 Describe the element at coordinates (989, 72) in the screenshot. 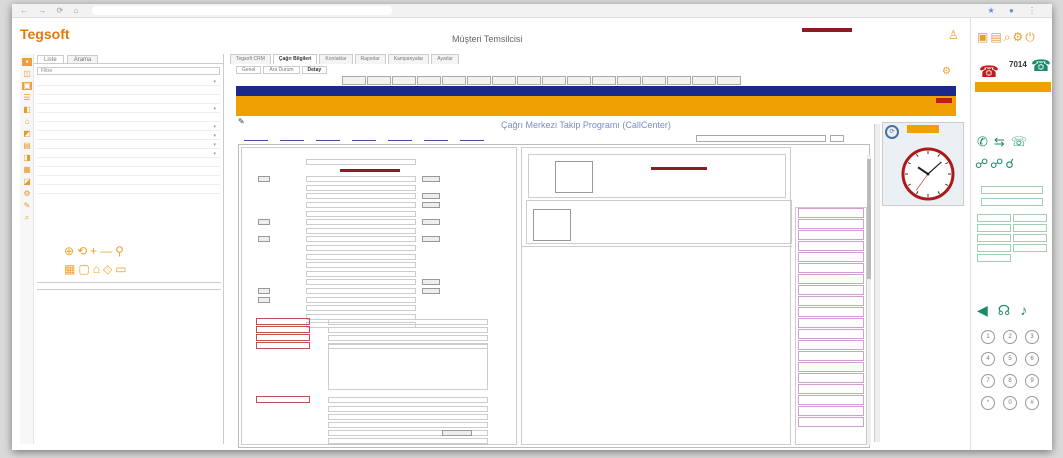

I see `agent-status-icon: ☎` at that location.